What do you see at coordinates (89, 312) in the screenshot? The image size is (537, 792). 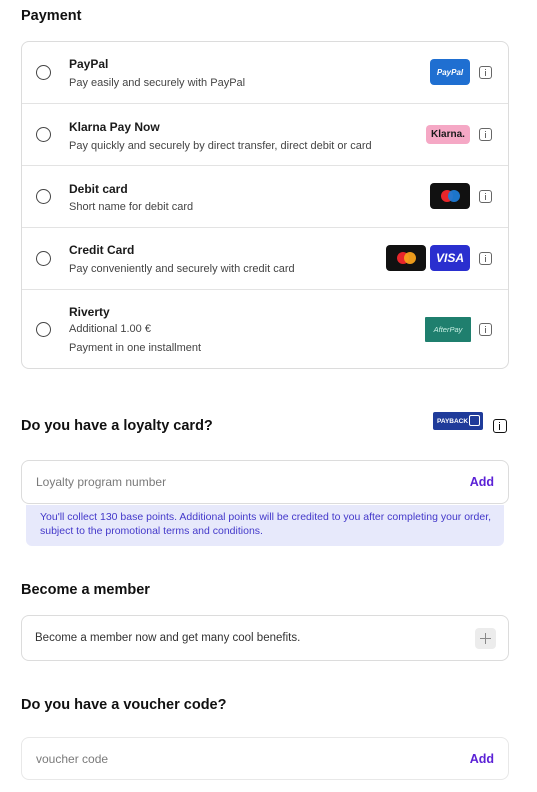 I see `payment-name: Riverty` at bounding box center [89, 312].